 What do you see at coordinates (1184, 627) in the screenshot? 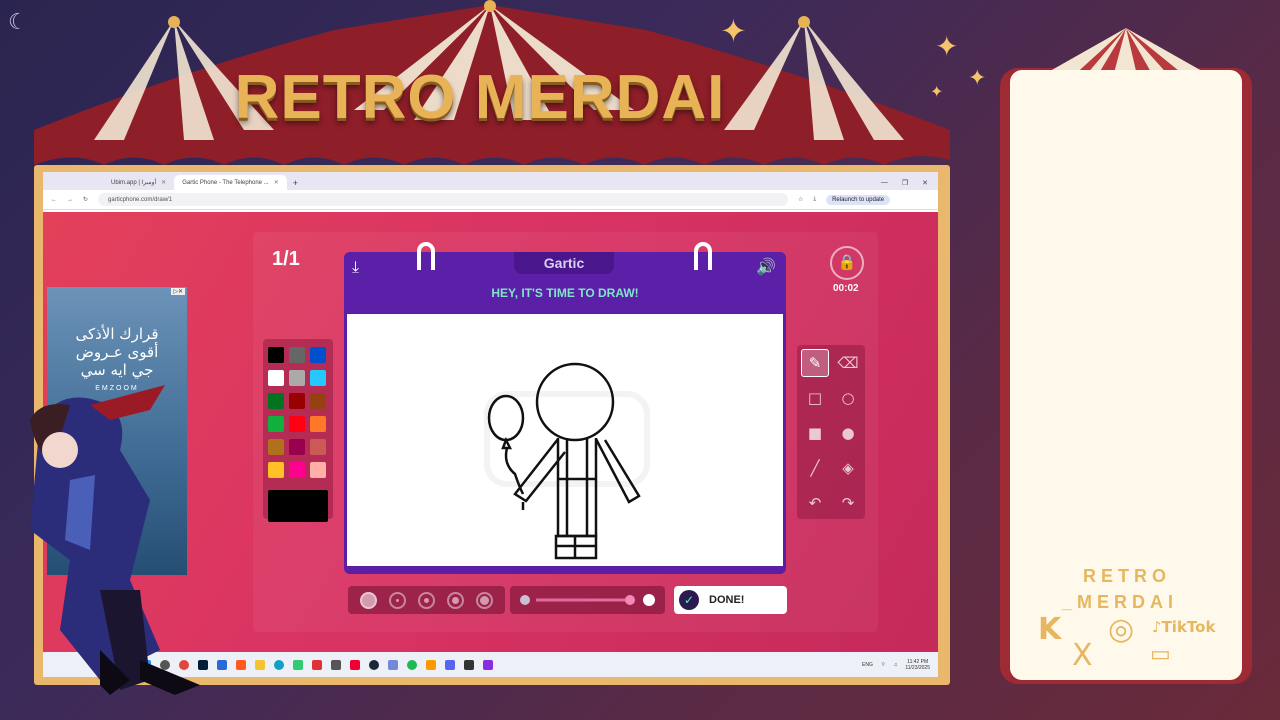
I see `tiktok-icon: ♪TikTok` at bounding box center [1184, 627].